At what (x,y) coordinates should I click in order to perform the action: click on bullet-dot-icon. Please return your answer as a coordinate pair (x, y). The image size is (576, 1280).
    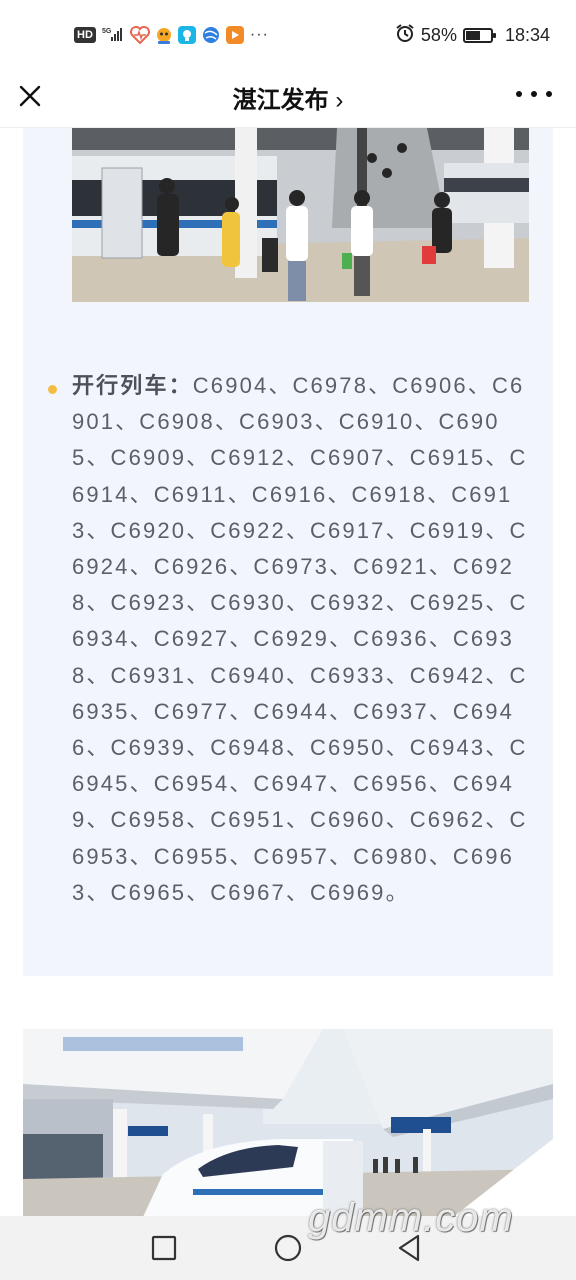
    Looking at the image, I should click on (52, 389).